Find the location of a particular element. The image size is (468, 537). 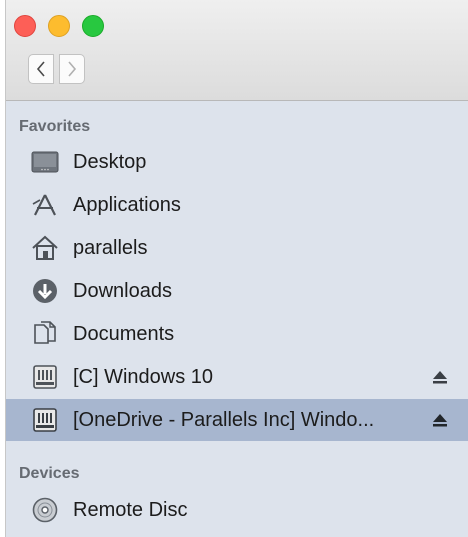

disc-icon is located at coordinates (45, 510).